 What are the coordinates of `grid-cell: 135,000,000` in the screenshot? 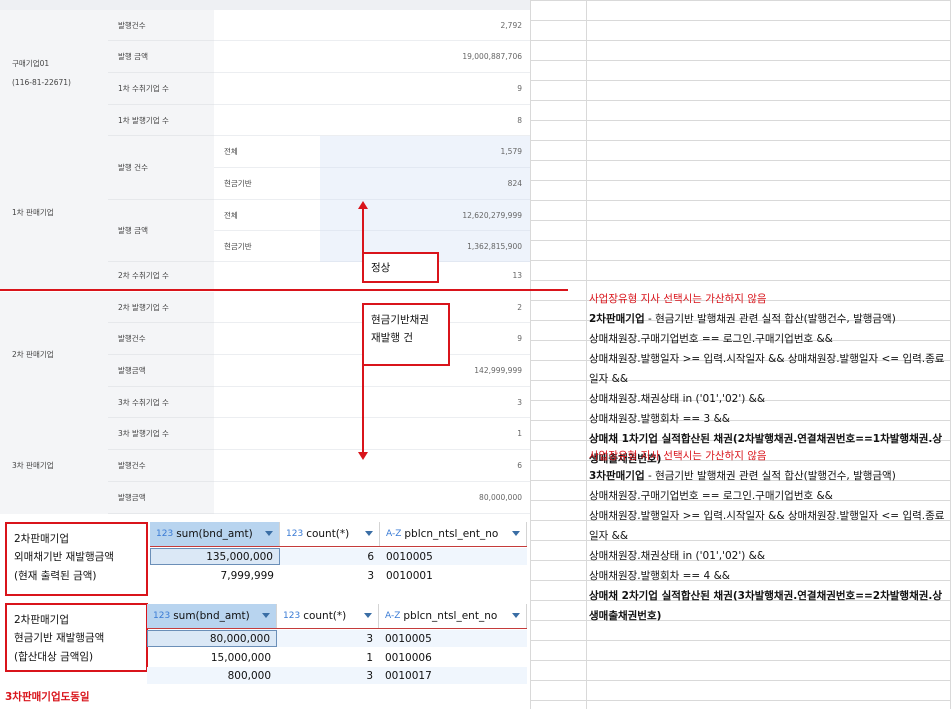 It's located at (215, 556).